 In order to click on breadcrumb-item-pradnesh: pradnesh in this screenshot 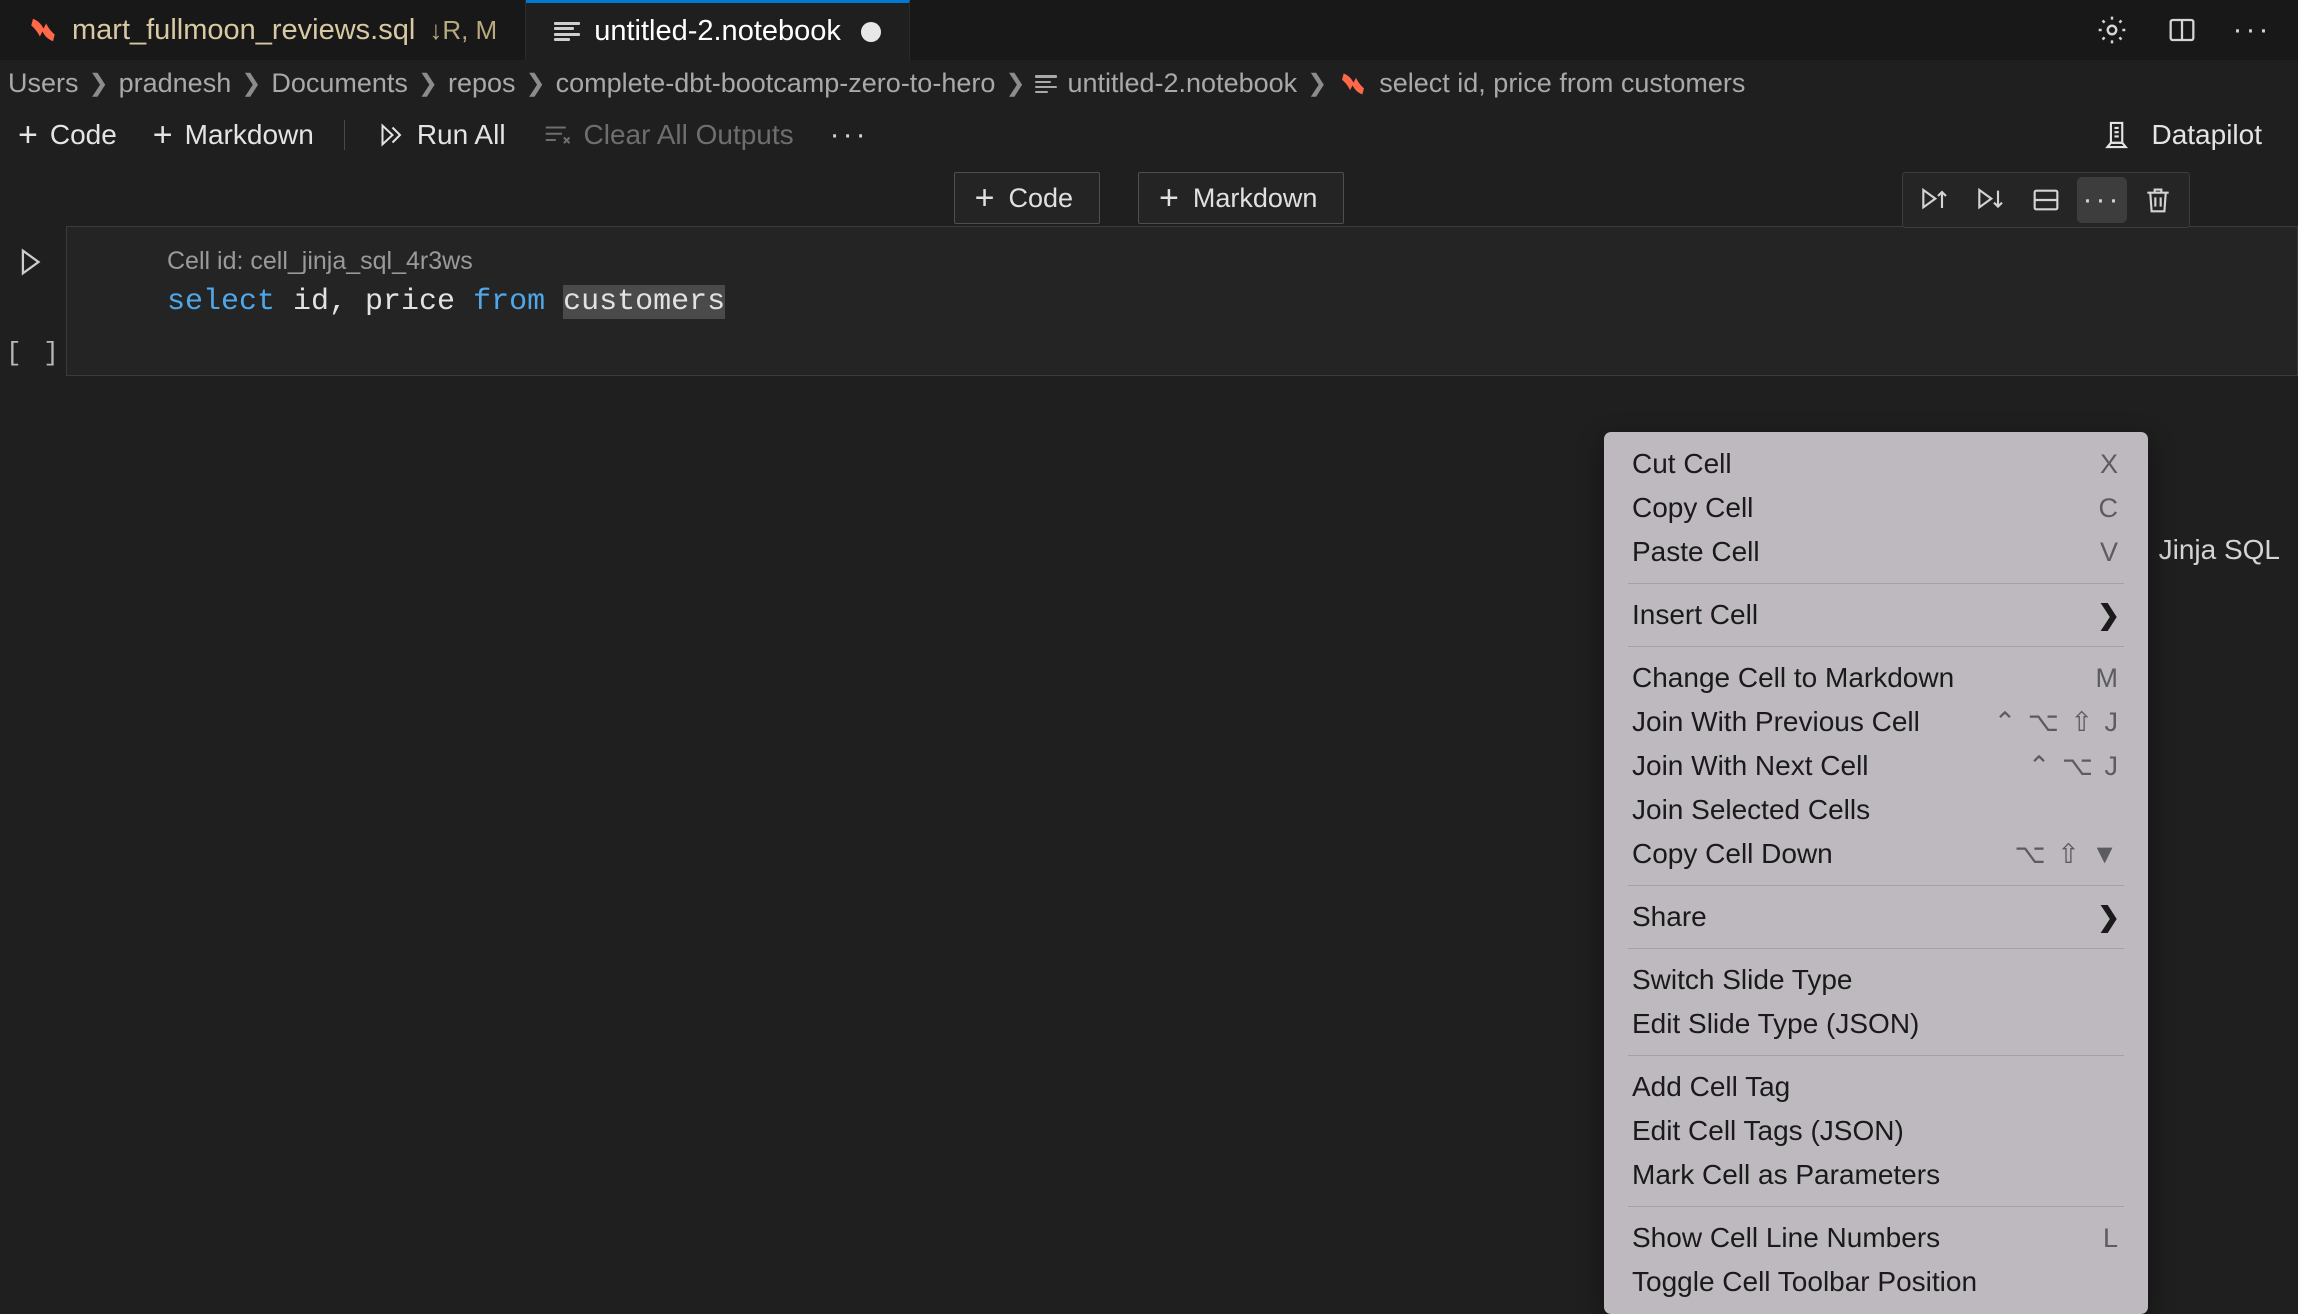, I will do `click(175, 83)`.